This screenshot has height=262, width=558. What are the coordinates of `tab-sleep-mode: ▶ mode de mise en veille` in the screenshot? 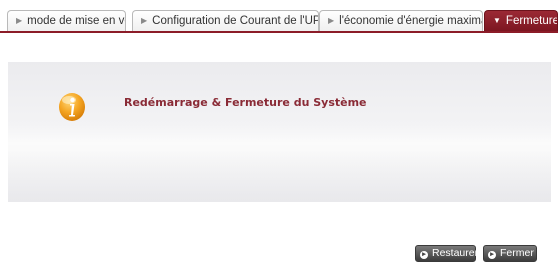 It's located at (66, 21).